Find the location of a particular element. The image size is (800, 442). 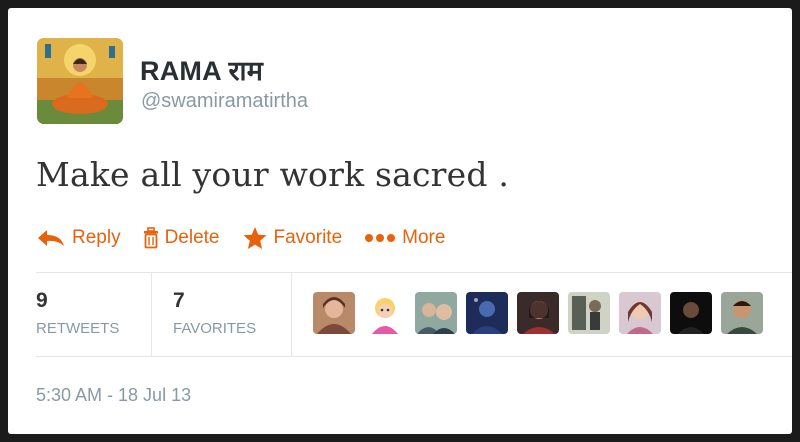

star-icon is located at coordinates (254, 238).